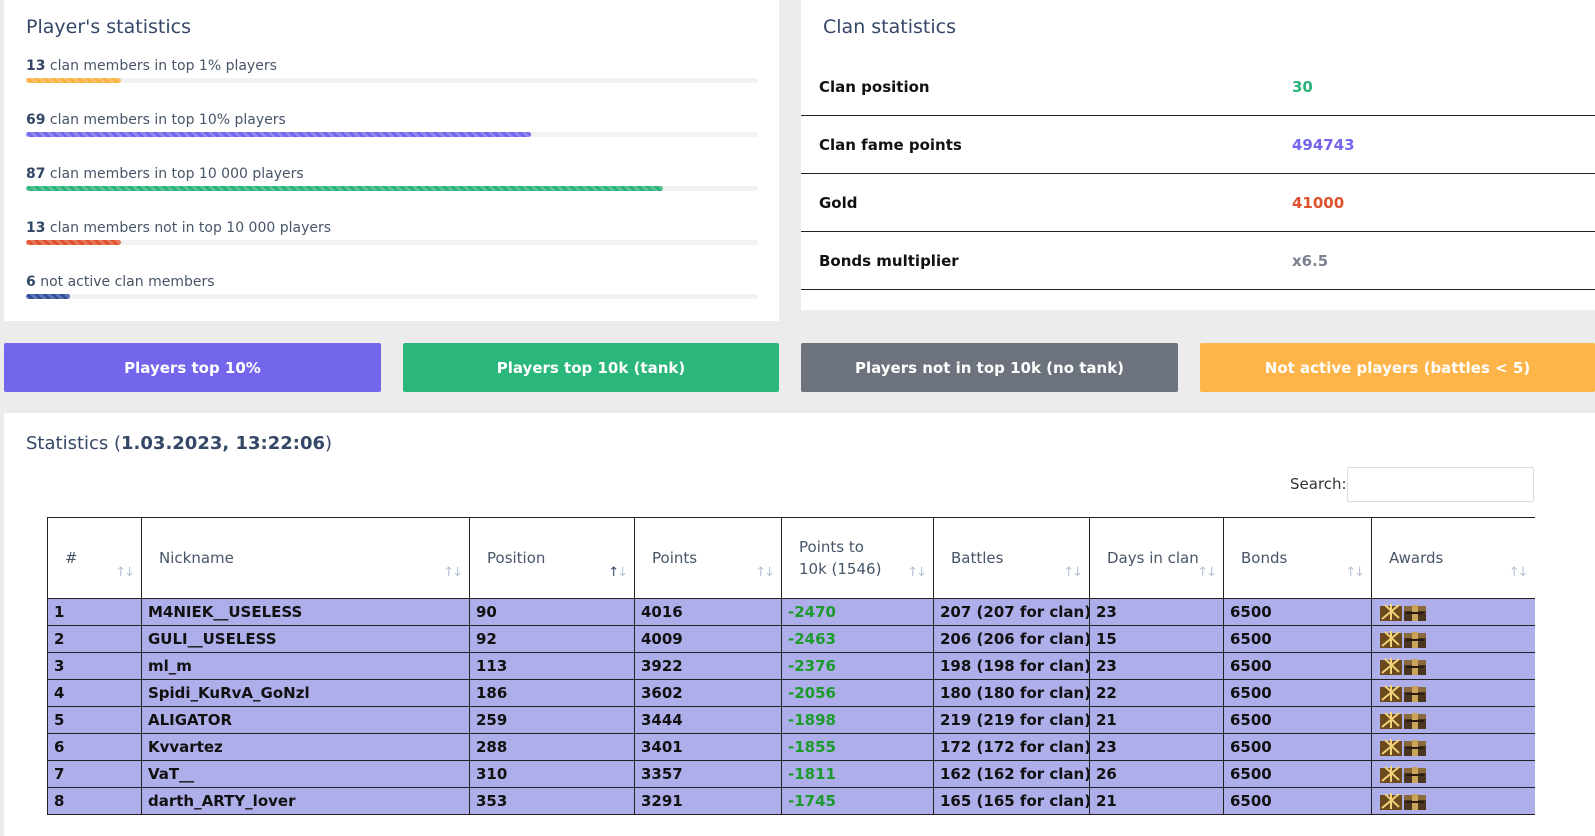  I want to click on column-awards-header: Awards ↑↓, so click(1453, 558).